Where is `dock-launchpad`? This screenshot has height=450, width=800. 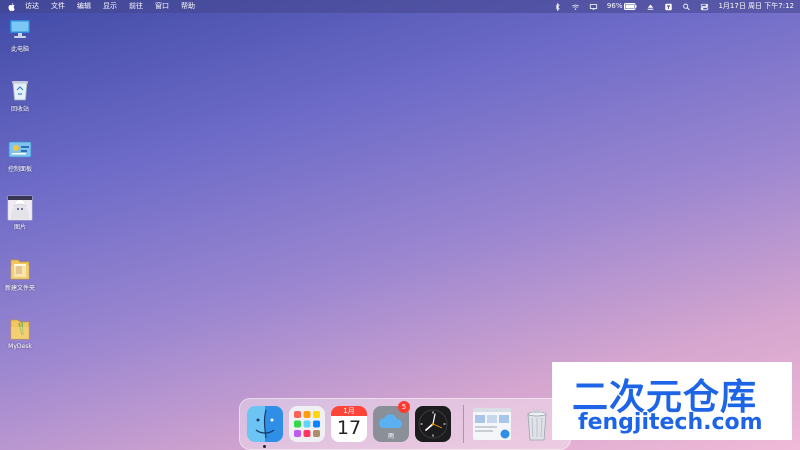
dock-launchpad is located at coordinates (307, 424).